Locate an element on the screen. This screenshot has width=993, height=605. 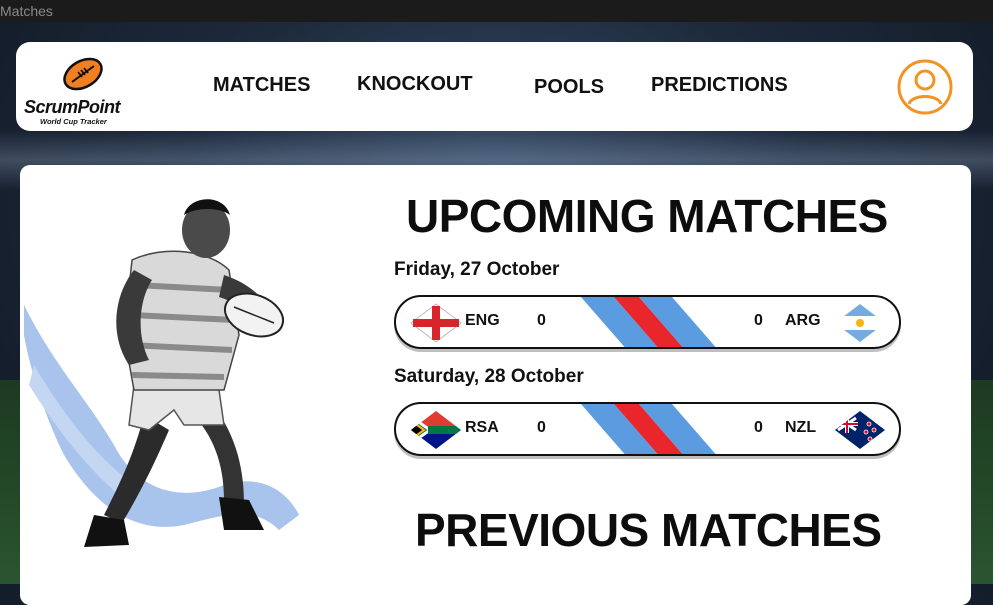
nav-knockout: KNOCKOUT is located at coordinates (415, 84).